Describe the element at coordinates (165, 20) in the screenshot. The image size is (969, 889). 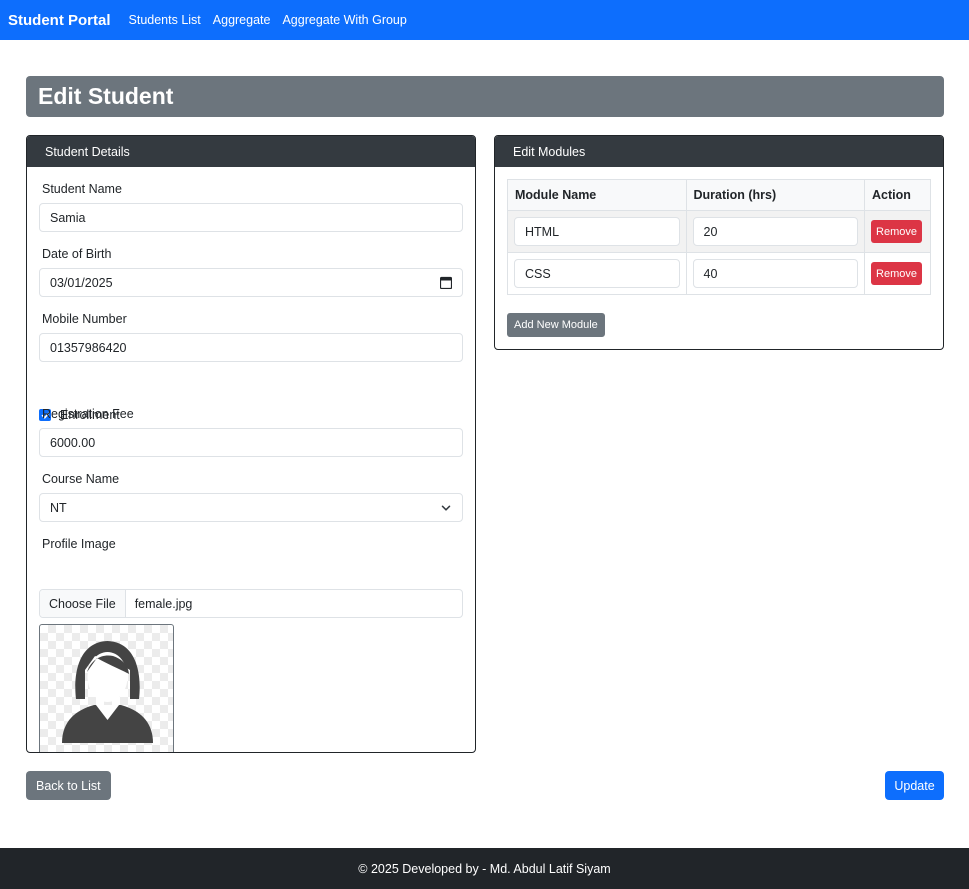
I see `nav-link-students-list: Students List` at that location.